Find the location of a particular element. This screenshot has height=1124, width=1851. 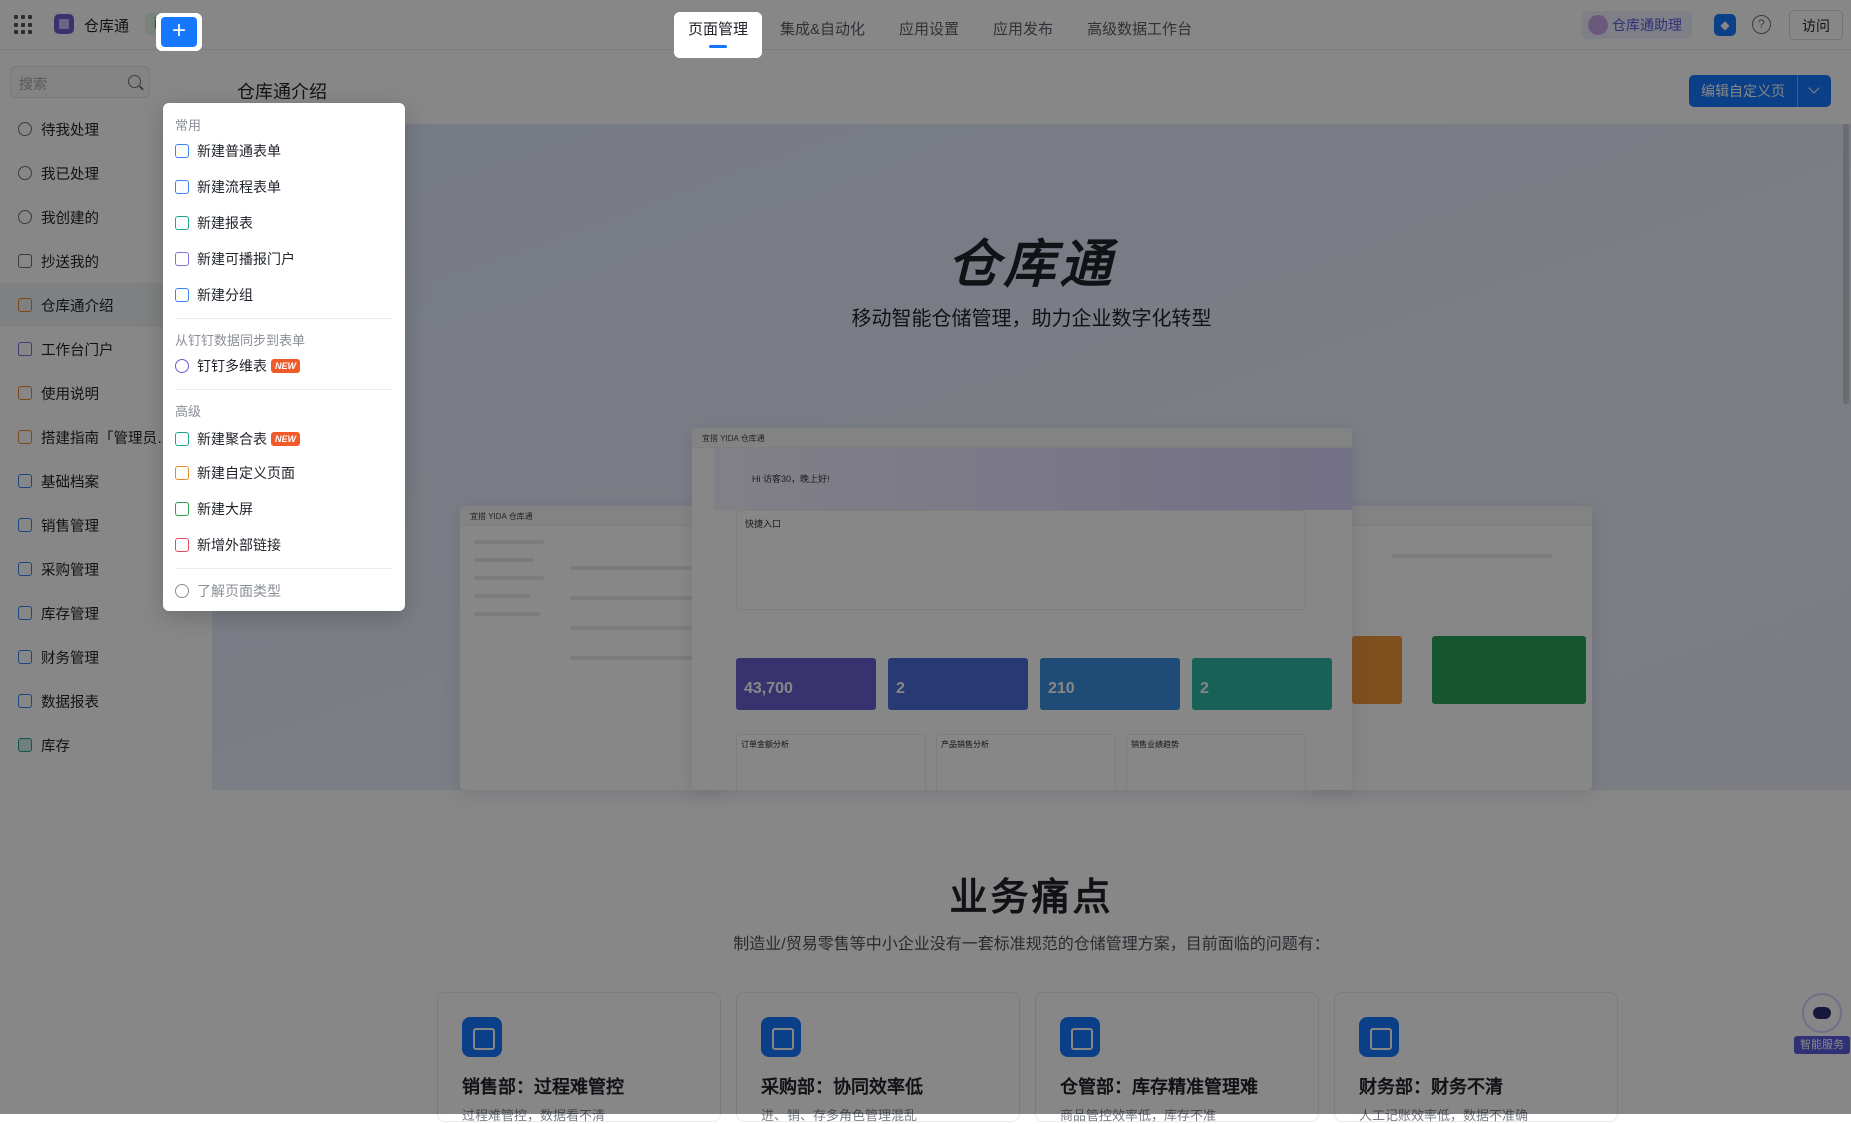

link-icon is located at coordinates (182, 545).